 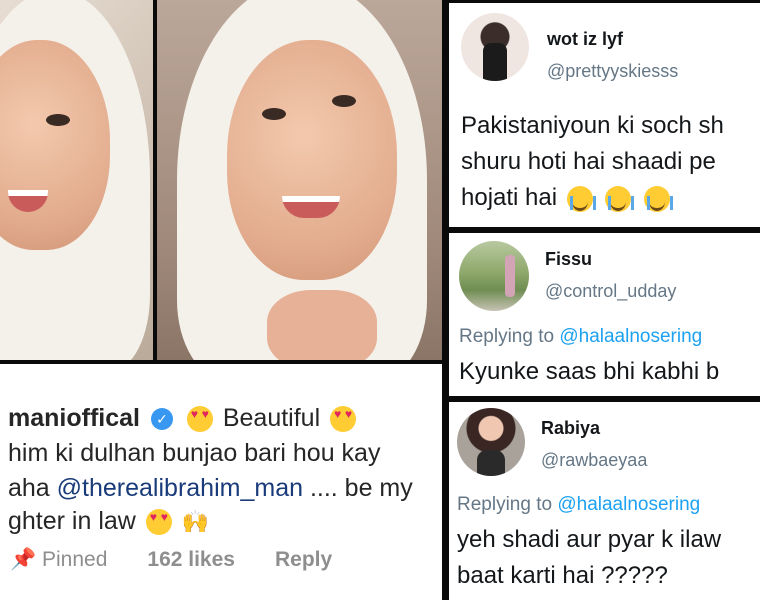 I want to click on tweet-text-line: baat karti hai ?????, so click(x=562, y=575).